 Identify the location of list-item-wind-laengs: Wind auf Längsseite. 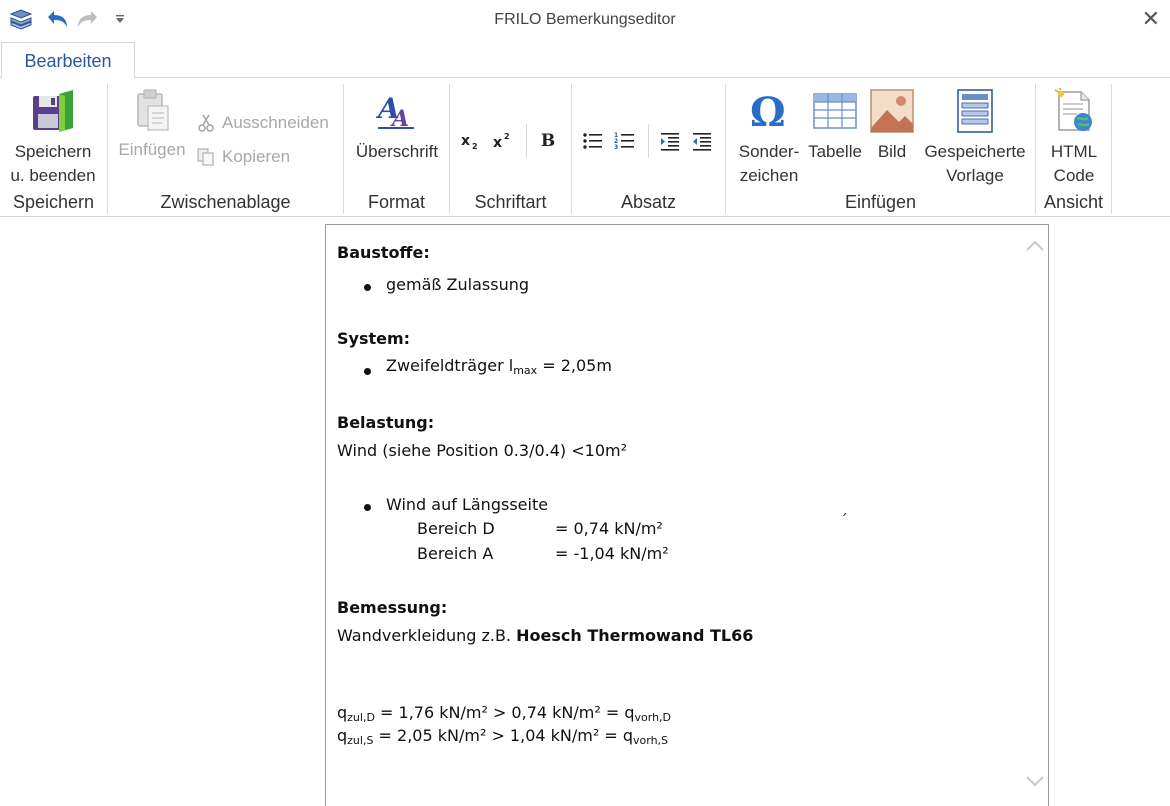
(467, 504).